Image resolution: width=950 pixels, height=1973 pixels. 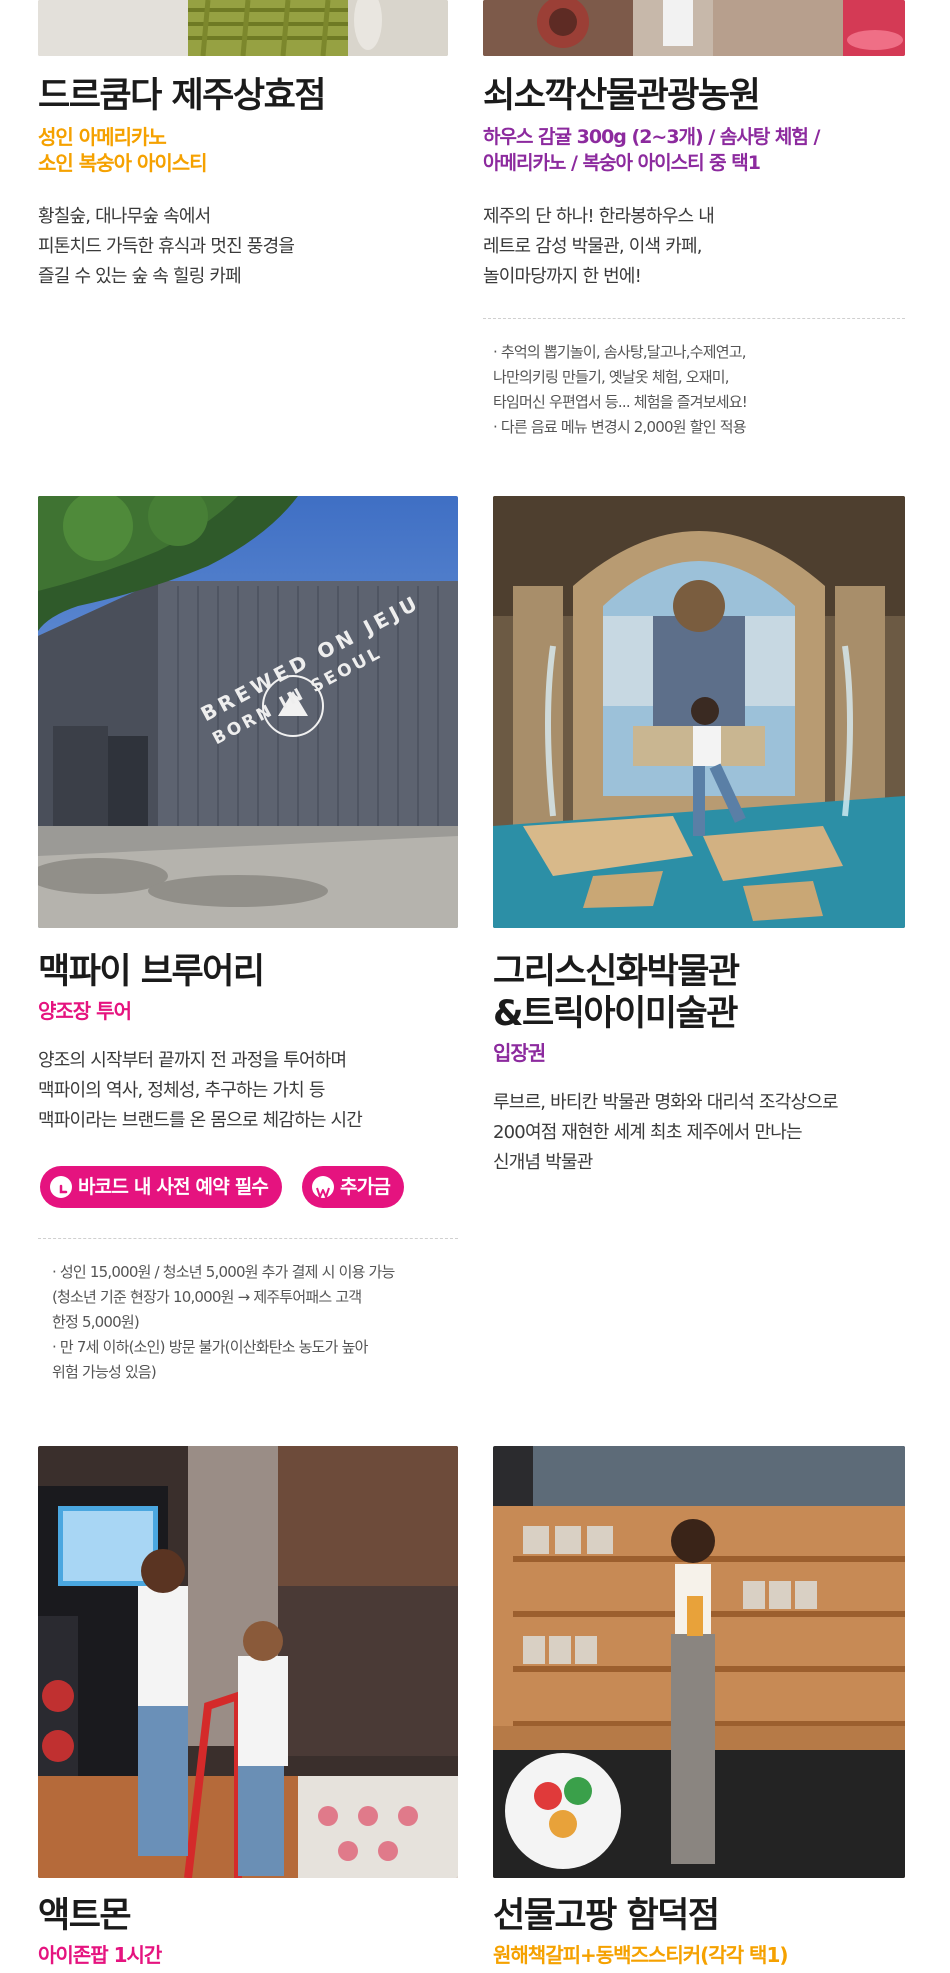 I want to click on place-description: 황칠숲, 대나무숲 속에서, so click(x=124, y=216).